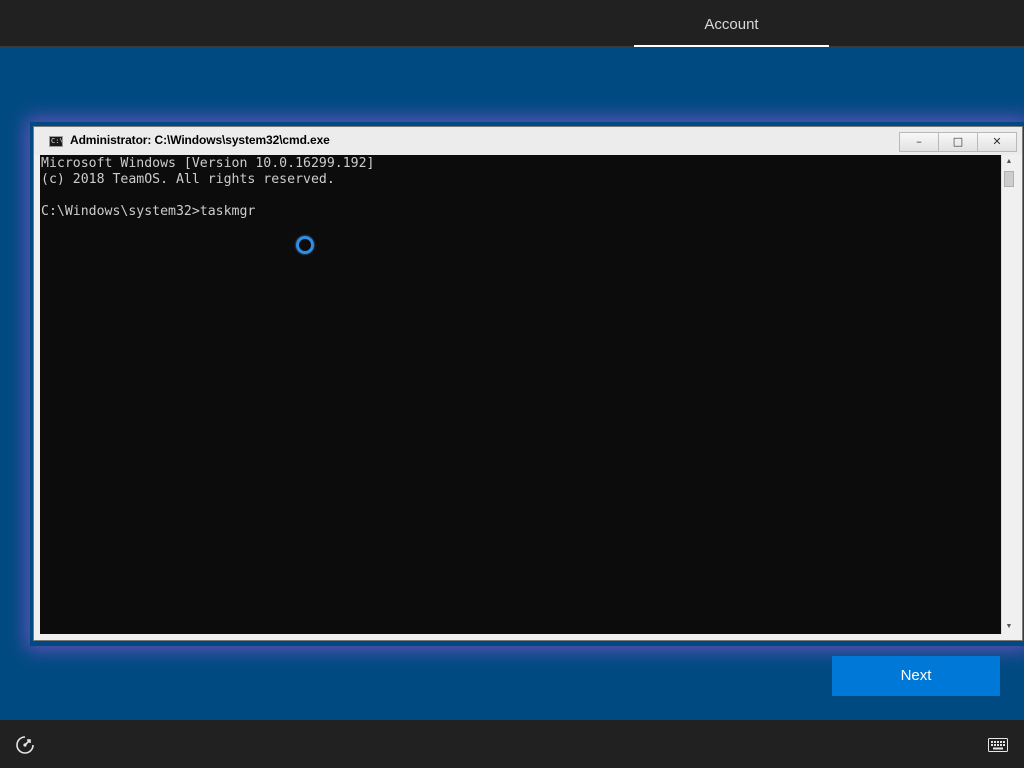 This screenshot has height=768, width=1024. I want to click on cmd-icon-text: C:\, so click(57, 141).